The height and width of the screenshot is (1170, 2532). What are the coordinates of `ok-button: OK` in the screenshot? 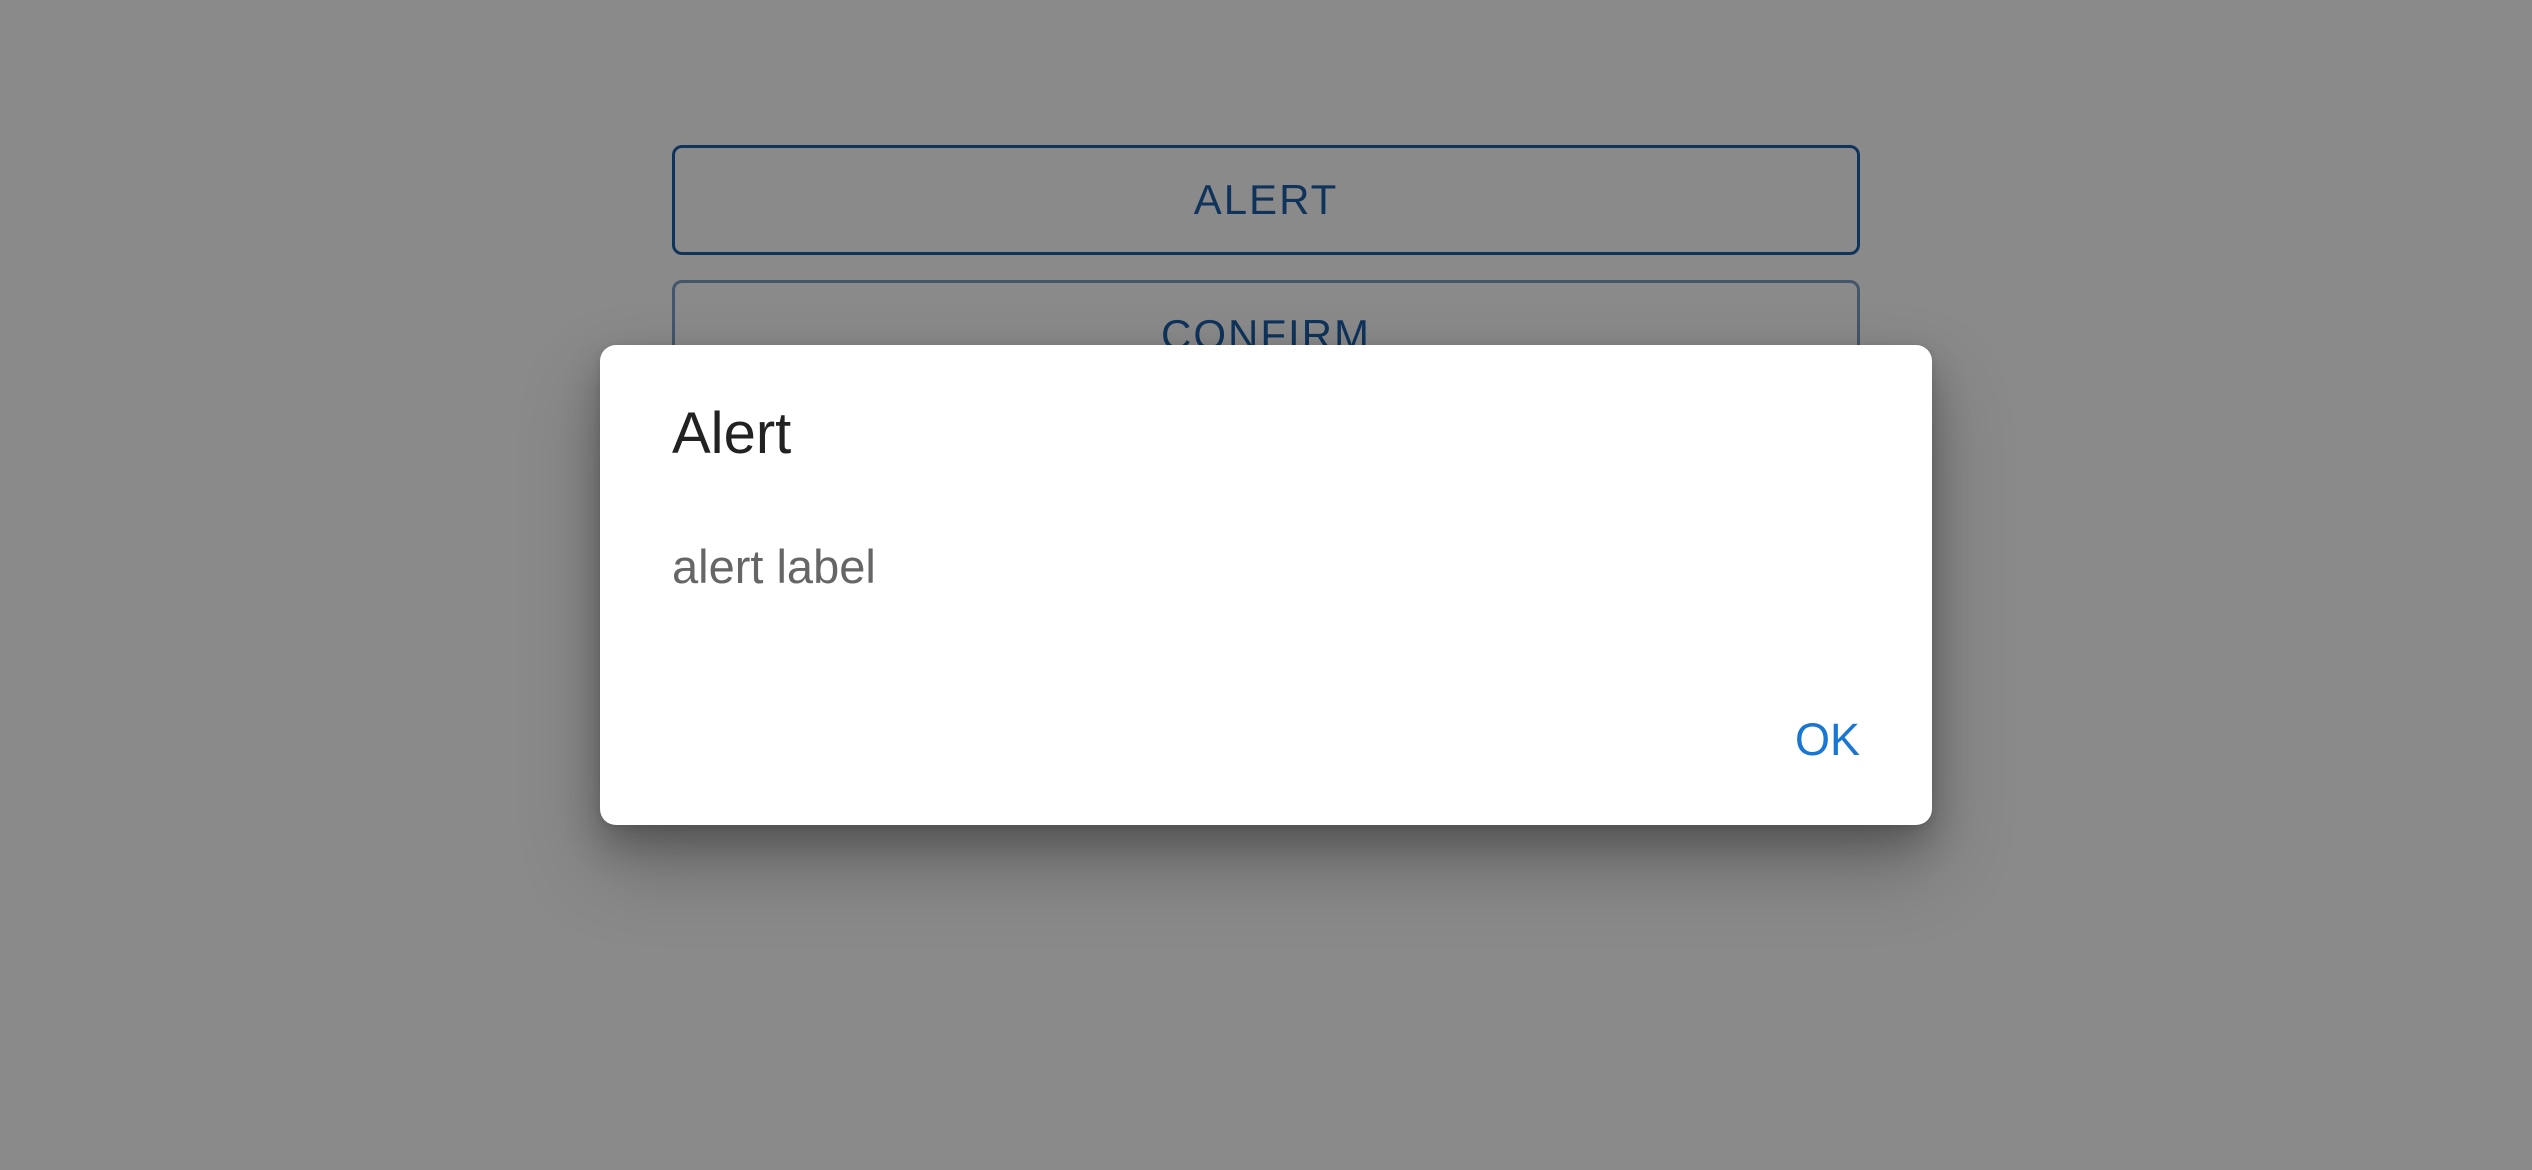 It's located at (1817, 739).